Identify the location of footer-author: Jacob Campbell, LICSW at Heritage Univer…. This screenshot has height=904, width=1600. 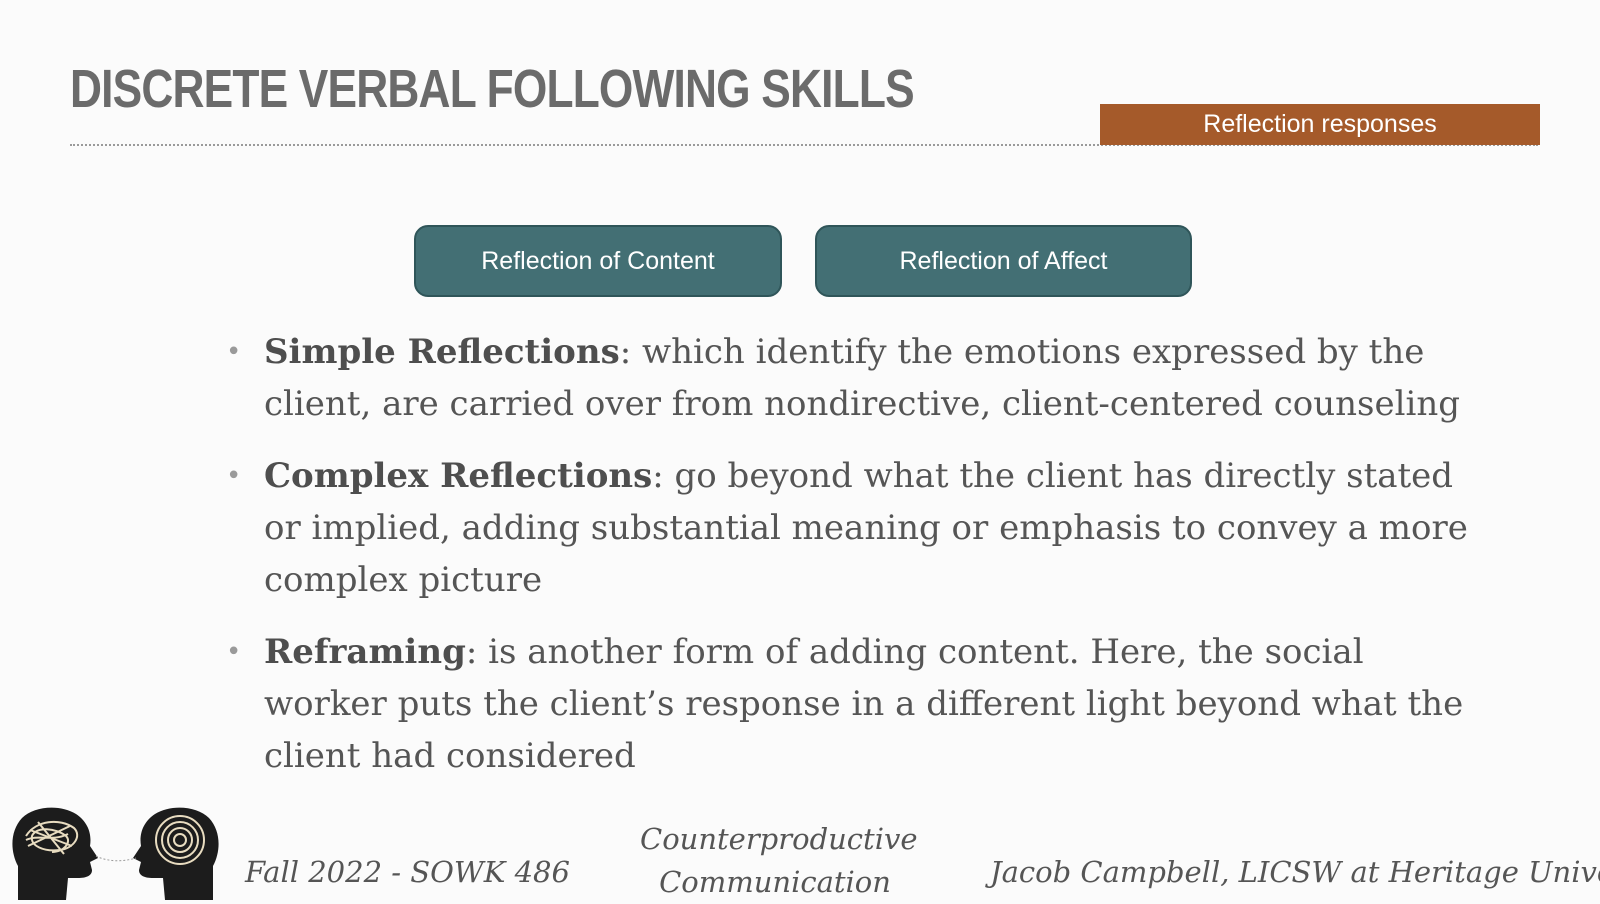
(1295, 872).